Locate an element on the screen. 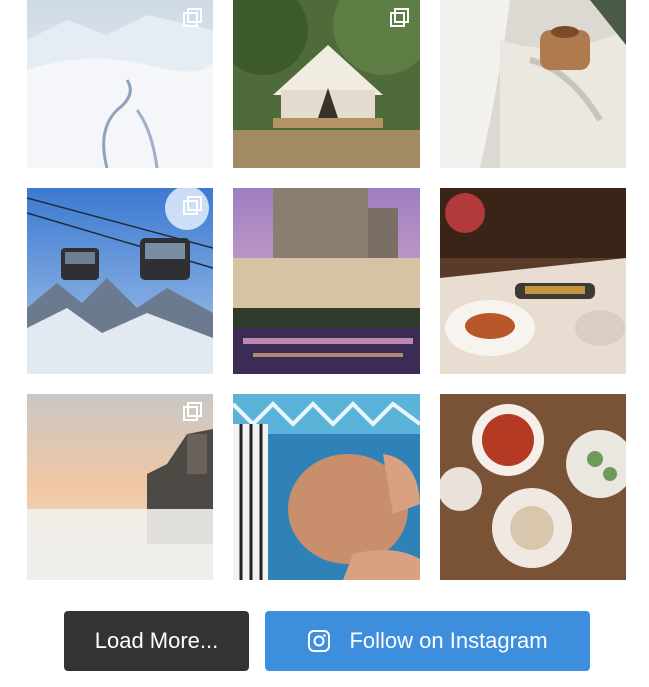 This screenshot has width=649, height=687. feed-photo-hotel-night is located at coordinates (326, 281).